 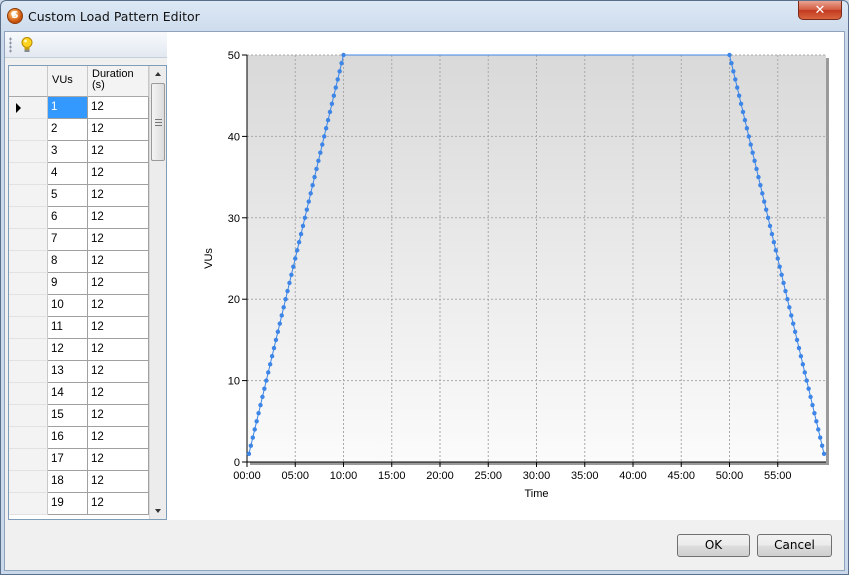 I want to click on table-row: 18 12, so click(x=79, y=482).